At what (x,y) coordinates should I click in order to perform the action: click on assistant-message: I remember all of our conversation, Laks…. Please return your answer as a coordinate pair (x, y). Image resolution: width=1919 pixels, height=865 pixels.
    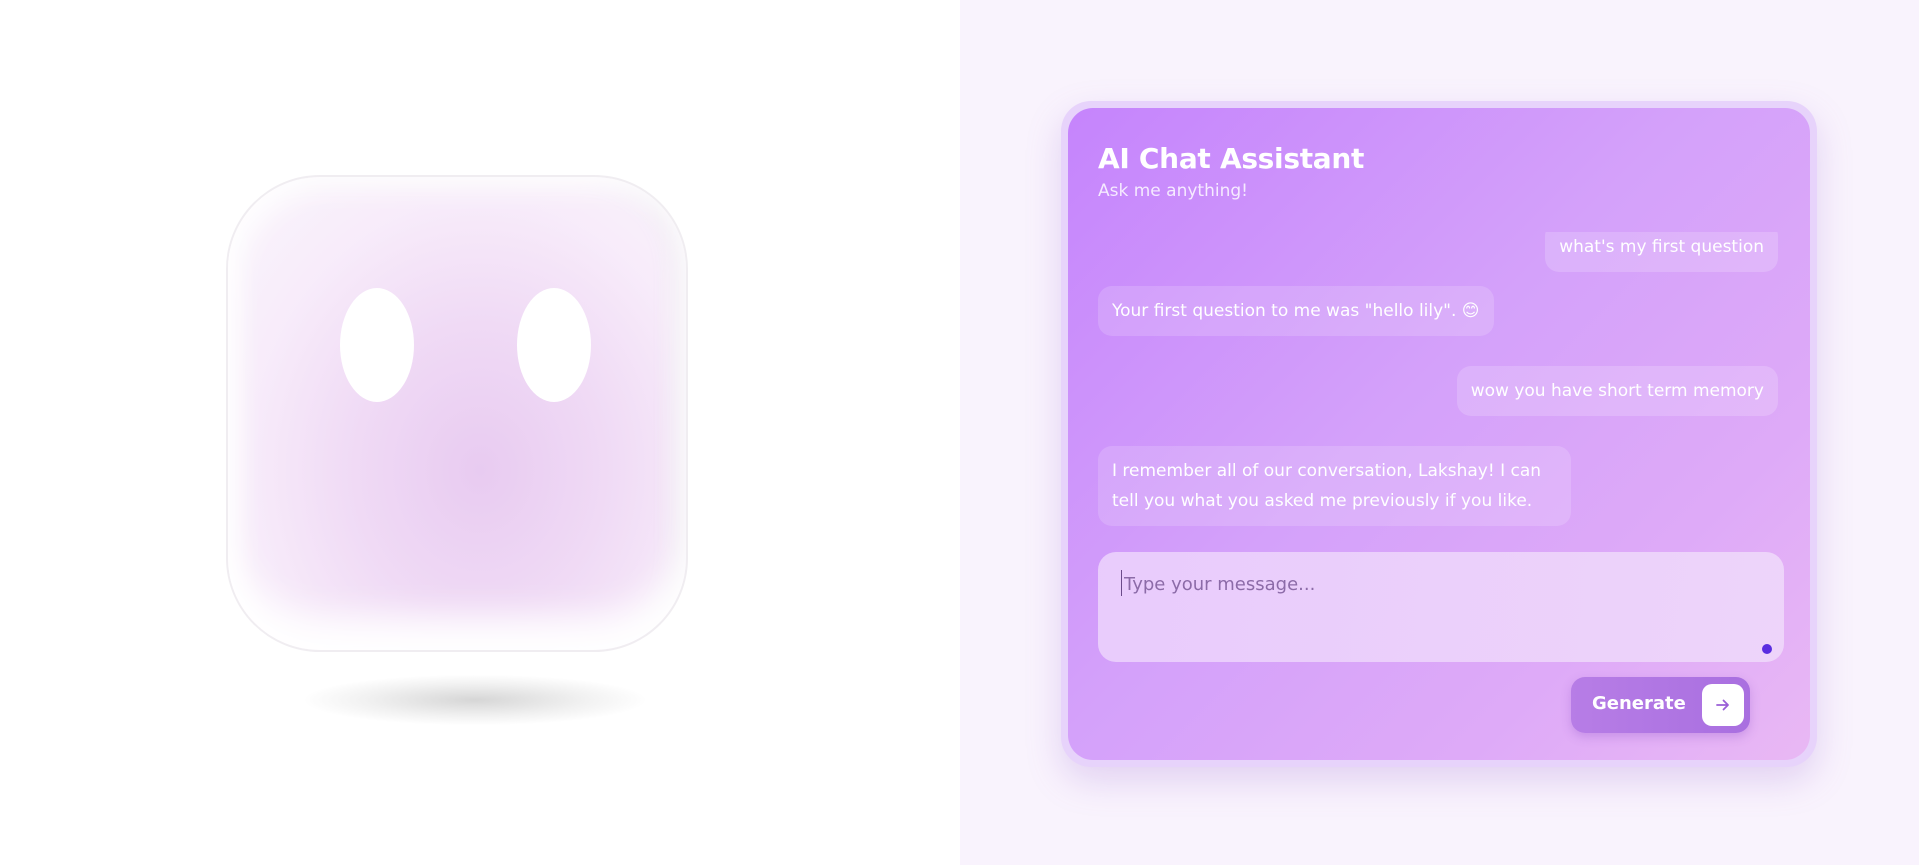
    Looking at the image, I should click on (1334, 486).